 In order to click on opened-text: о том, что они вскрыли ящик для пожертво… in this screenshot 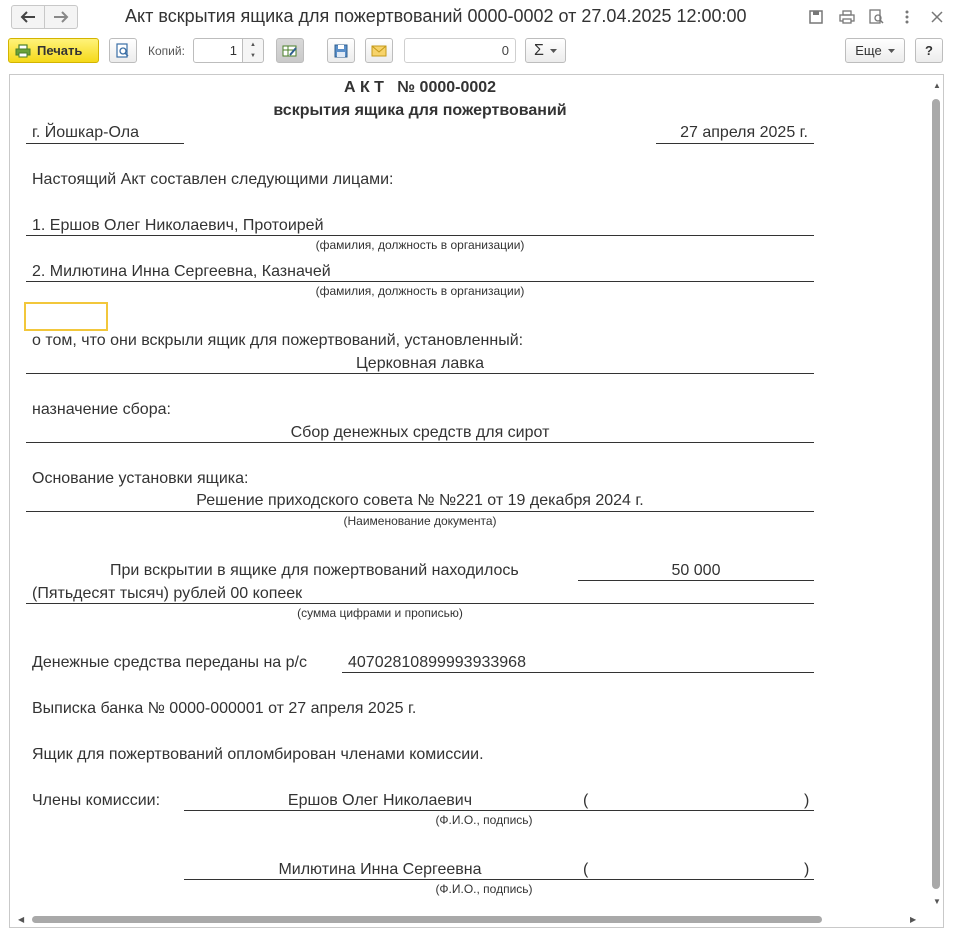, I will do `click(278, 340)`.